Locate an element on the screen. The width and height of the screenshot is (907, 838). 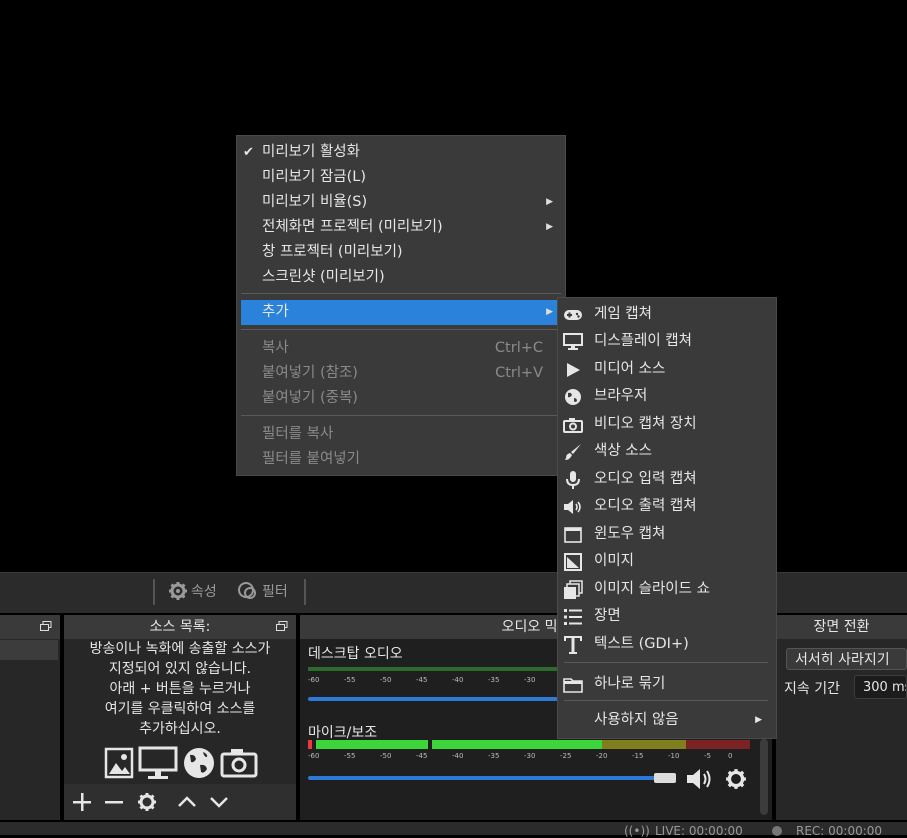
scale-tick: -30 is located at coordinates (530, 756).